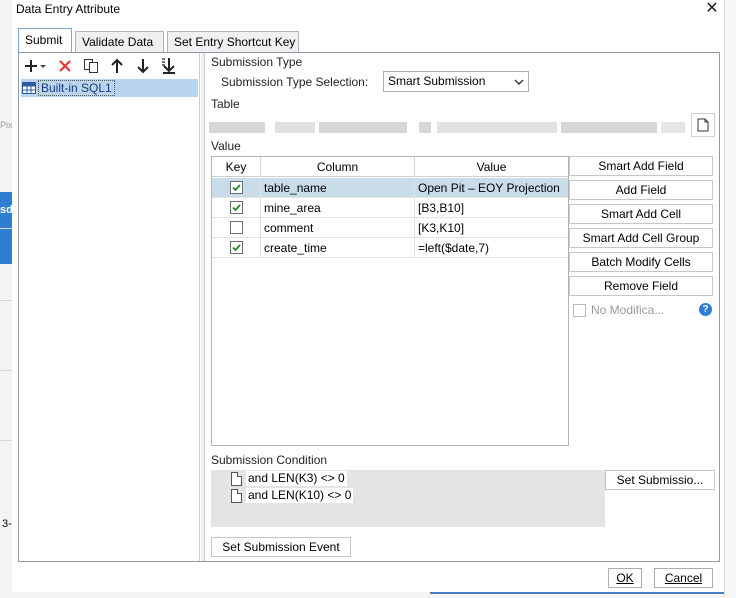 This screenshot has height=598, width=736. What do you see at coordinates (625, 578) in the screenshot?
I see `ok-button: OK` at bounding box center [625, 578].